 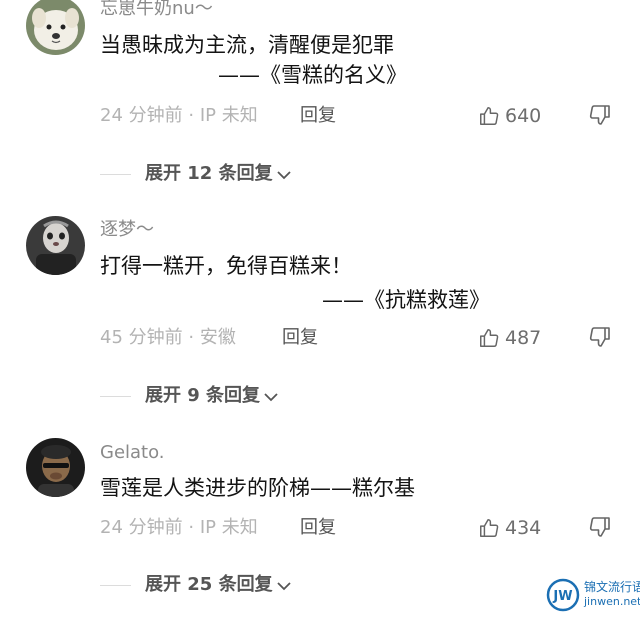 I want to click on watermark-logo: JW, so click(x=563, y=595).